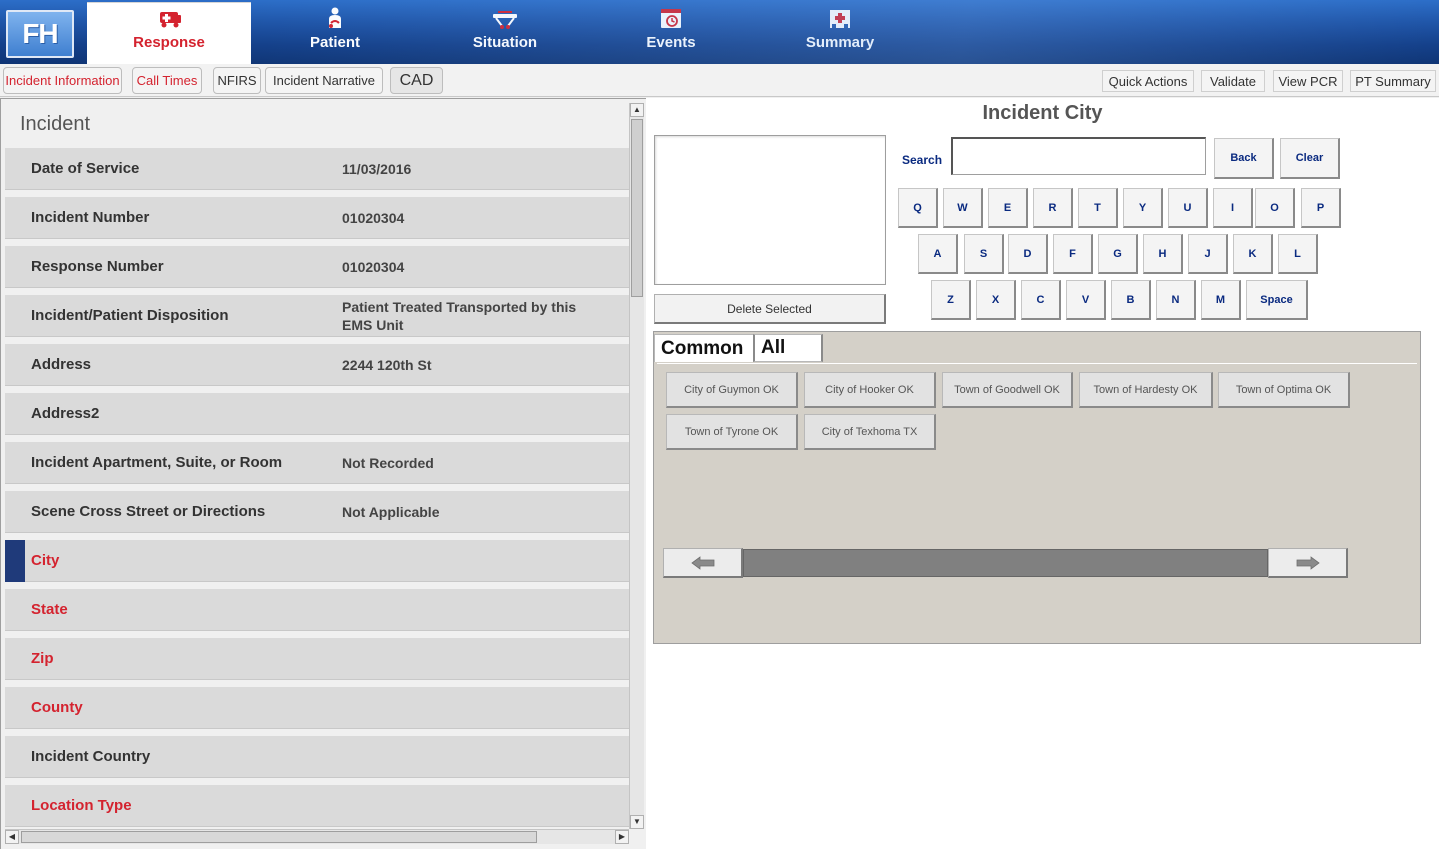  What do you see at coordinates (1244, 158) in the screenshot?
I see `back-button: Back` at bounding box center [1244, 158].